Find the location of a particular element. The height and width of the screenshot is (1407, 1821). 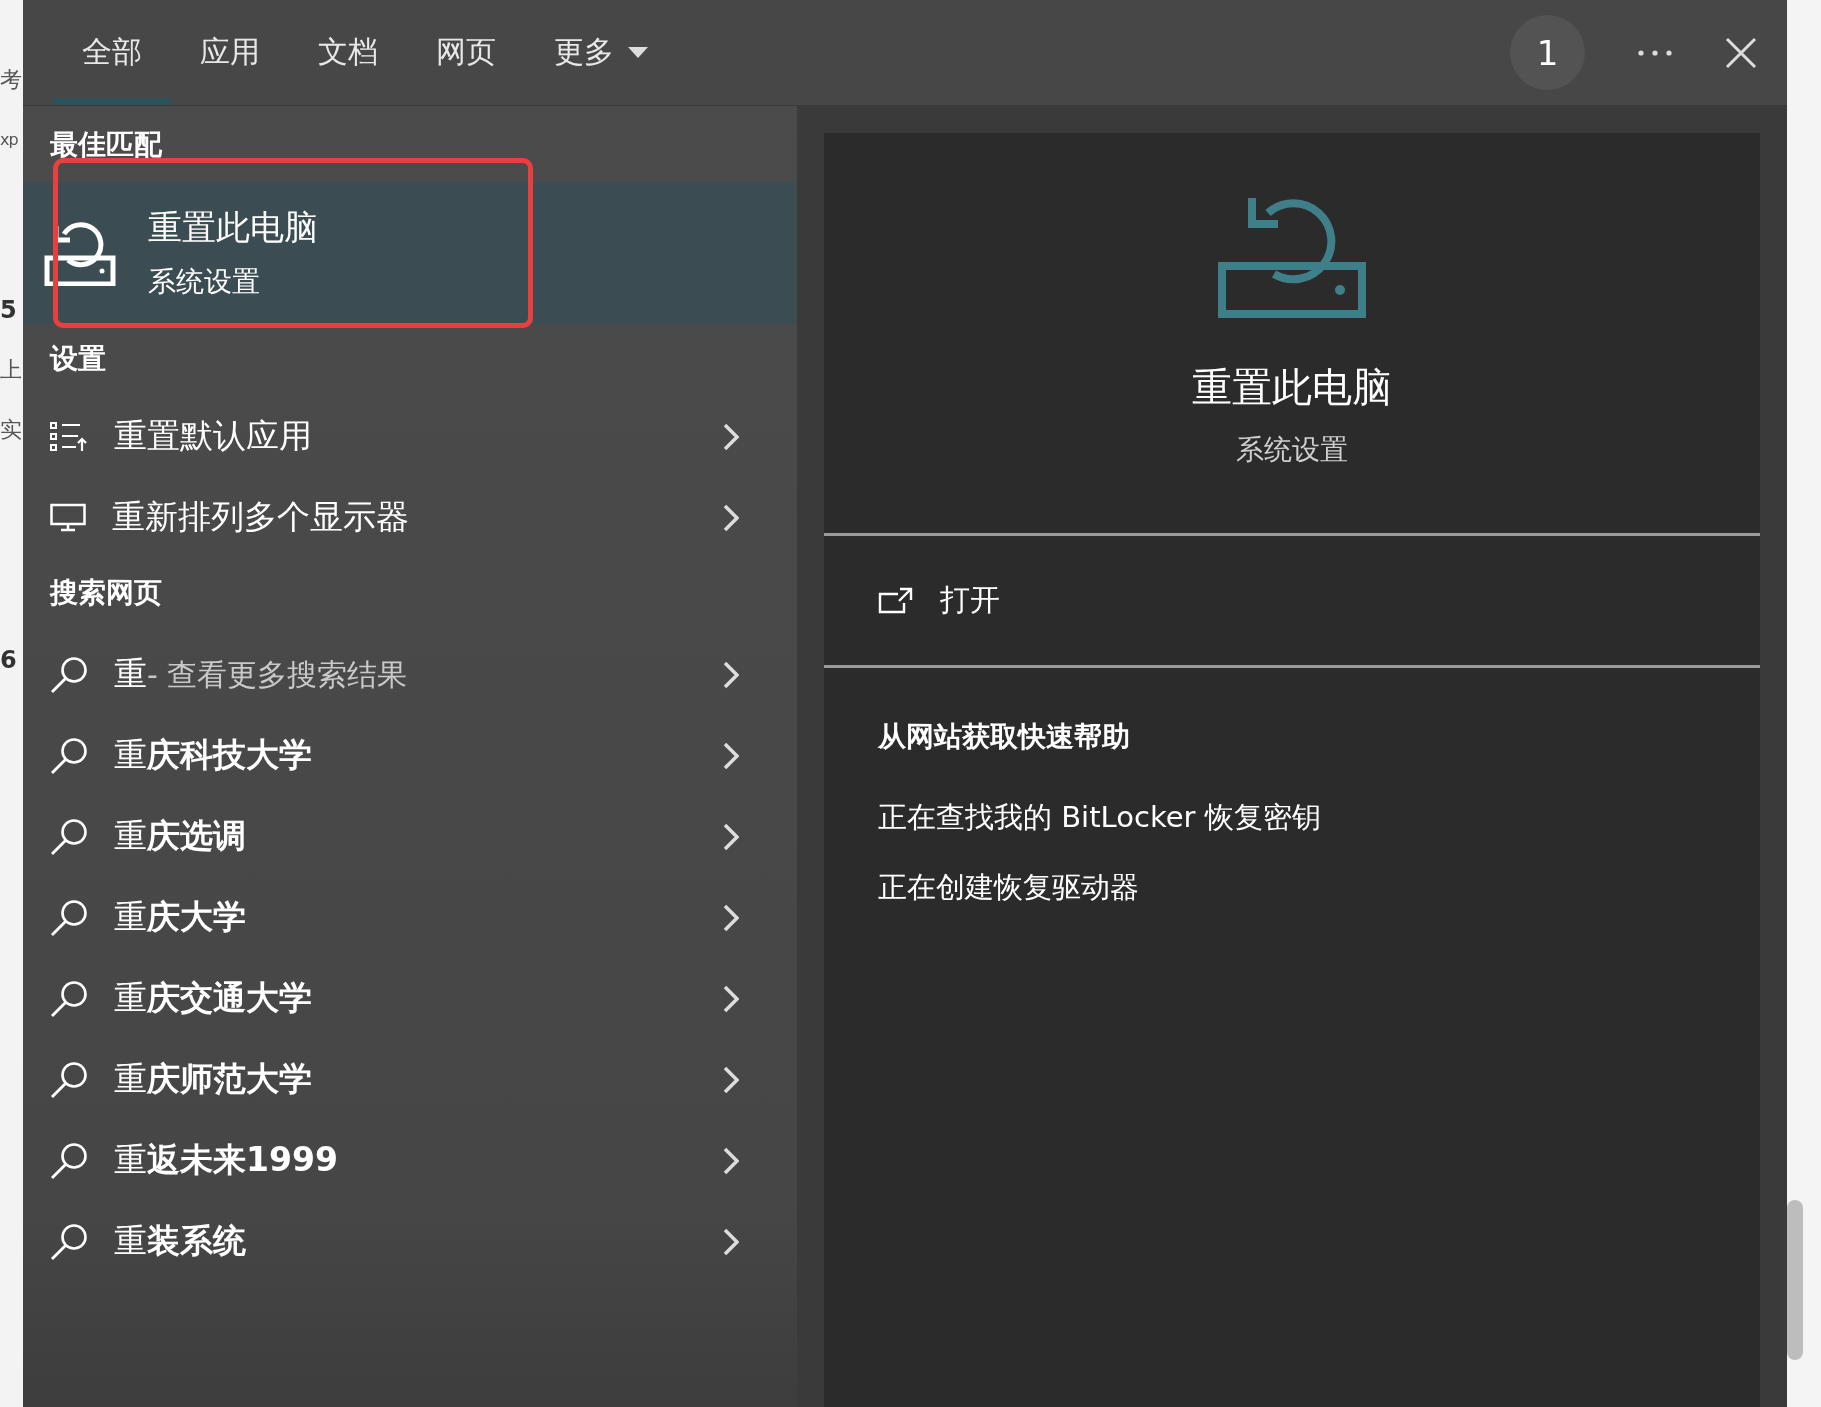

detail-title: 重置此电脑 is located at coordinates (1292, 387).